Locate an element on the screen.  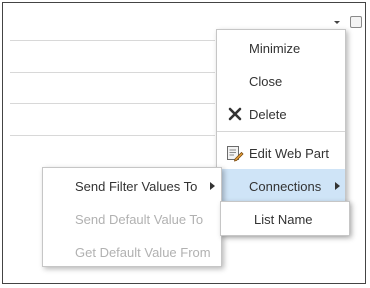
menu-item-close: Close is located at coordinates (281, 81).